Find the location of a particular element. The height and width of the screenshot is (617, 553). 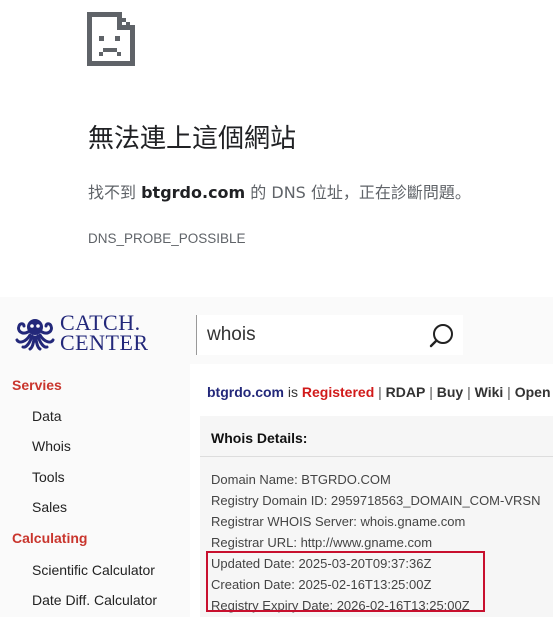

status-registered: Registered is located at coordinates (338, 392).